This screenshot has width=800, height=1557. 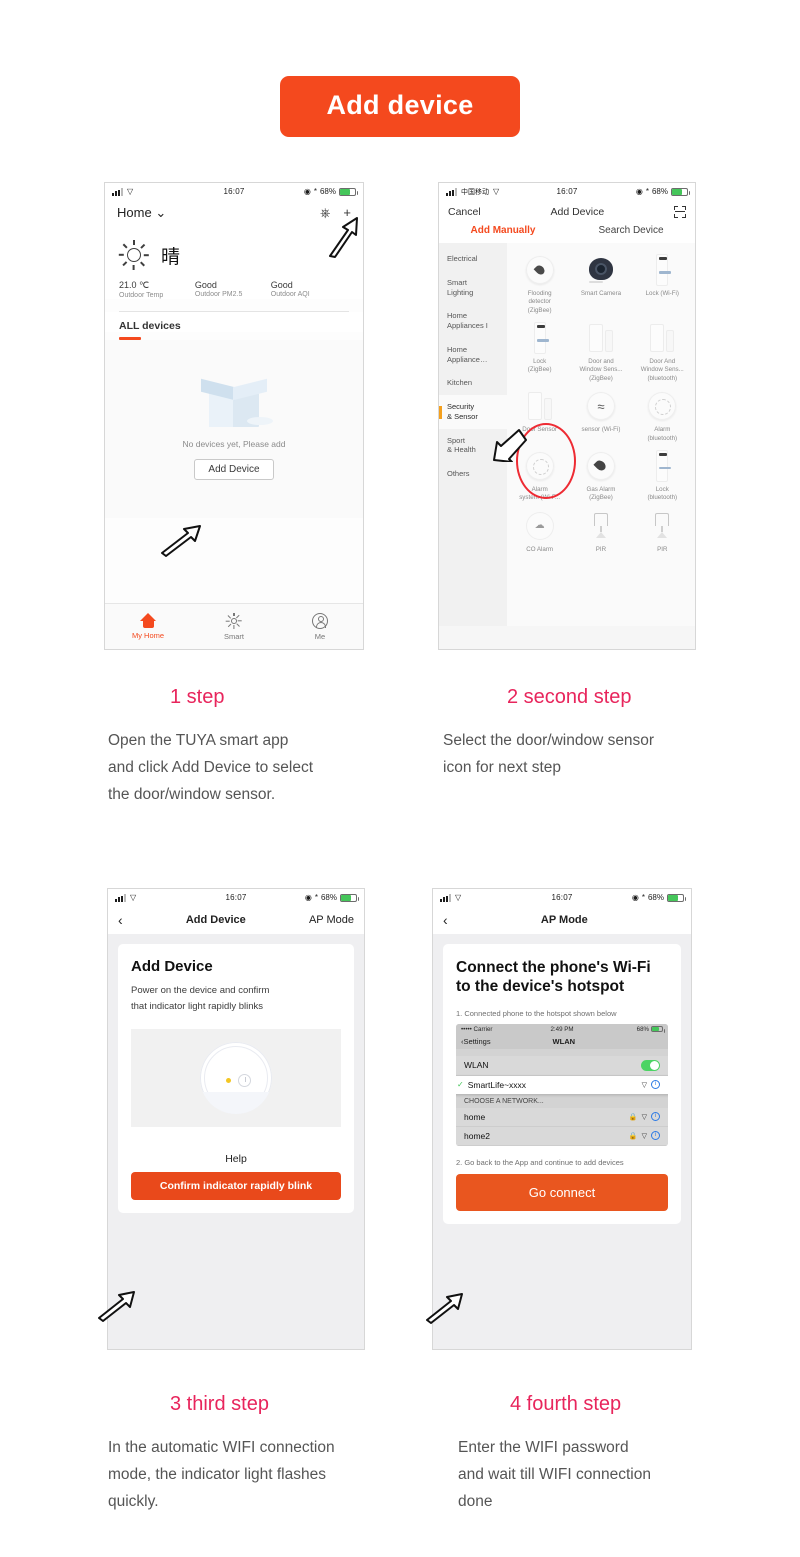 I want to click on caption-line: In the automatic WIFI connection, so click(x=221, y=1447).